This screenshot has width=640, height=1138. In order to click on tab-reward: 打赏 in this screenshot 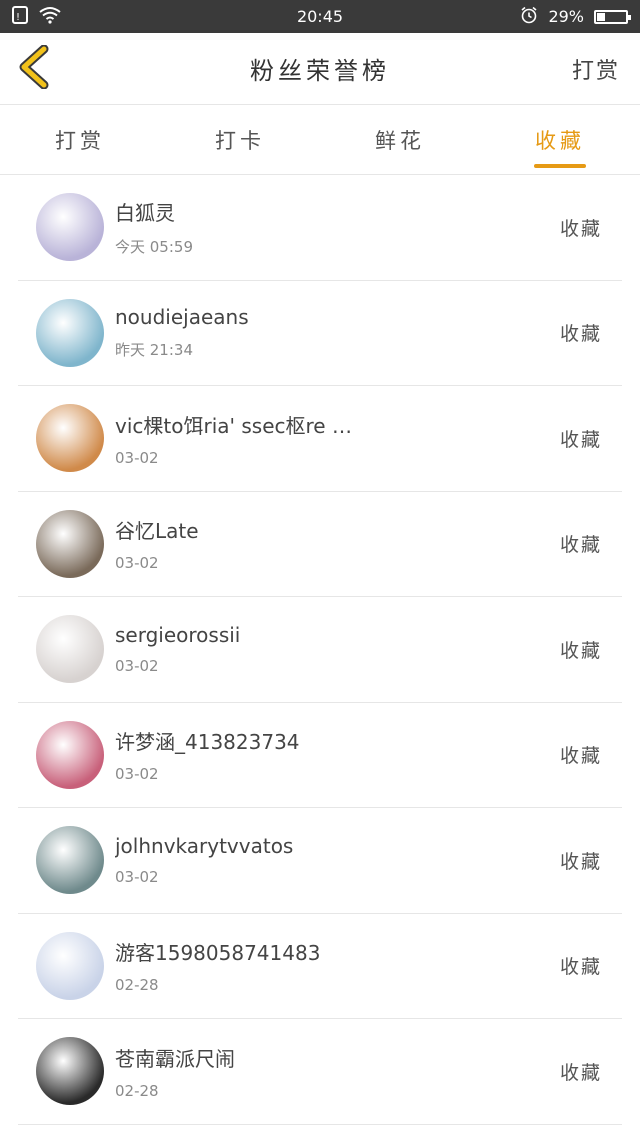, I will do `click(80, 139)`.